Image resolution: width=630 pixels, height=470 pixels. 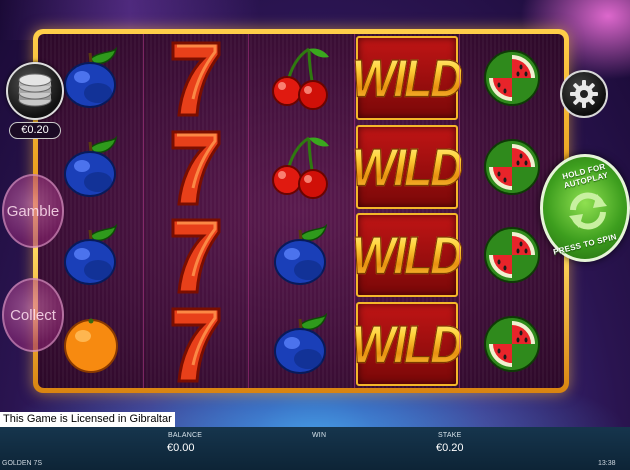 What do you see at coordinates (87, 419) in the screenshot?
I see `license-notice: This Game is Licensed in Gibraltar` at bounding box center [87, 419].